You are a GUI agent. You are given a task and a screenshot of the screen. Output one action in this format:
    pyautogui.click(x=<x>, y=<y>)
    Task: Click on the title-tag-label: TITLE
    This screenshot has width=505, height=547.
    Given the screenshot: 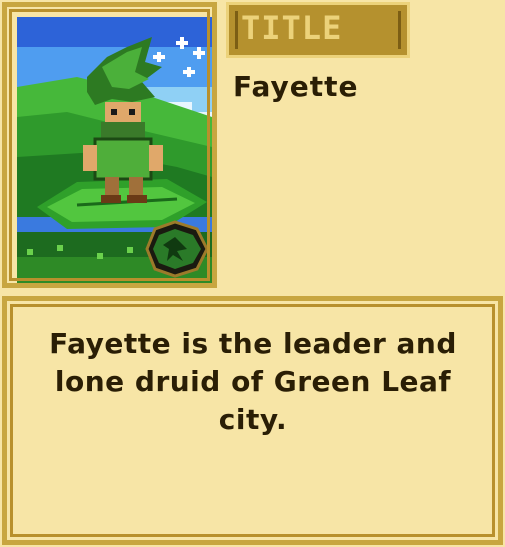 What is the action you would take?
    pyautogui.click(x=292, y=28)
    